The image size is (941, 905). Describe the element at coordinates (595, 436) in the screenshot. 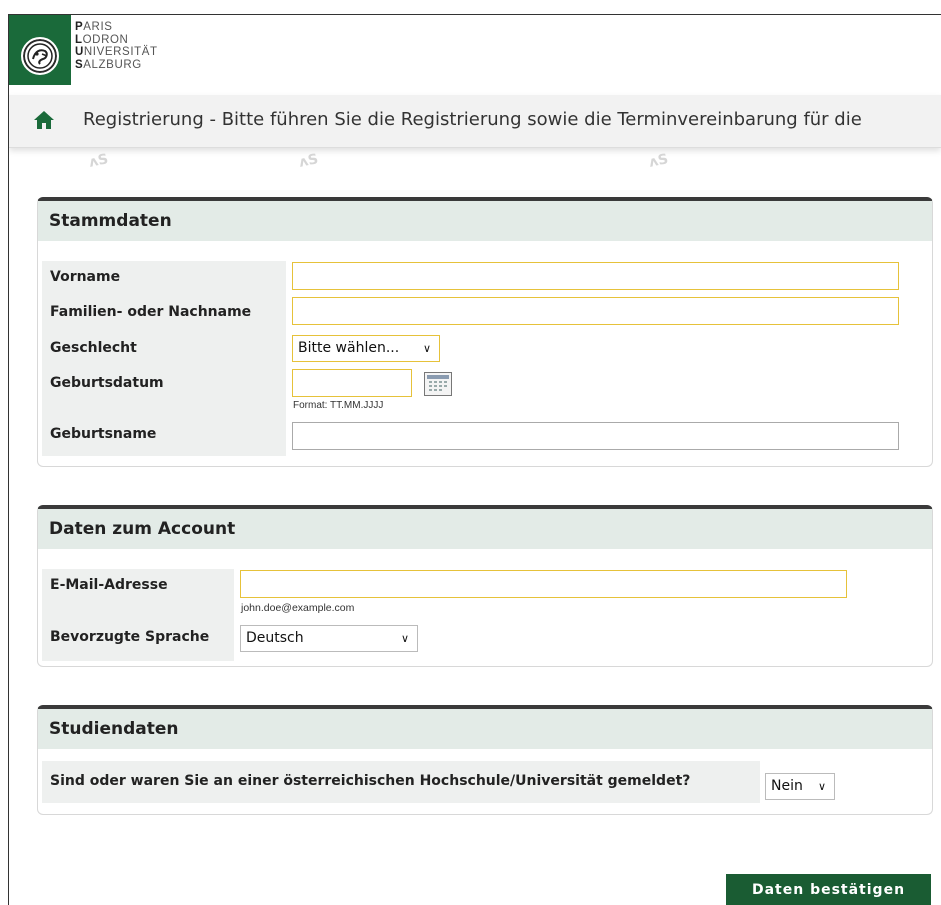

I see `geburtsname-input` at that location.